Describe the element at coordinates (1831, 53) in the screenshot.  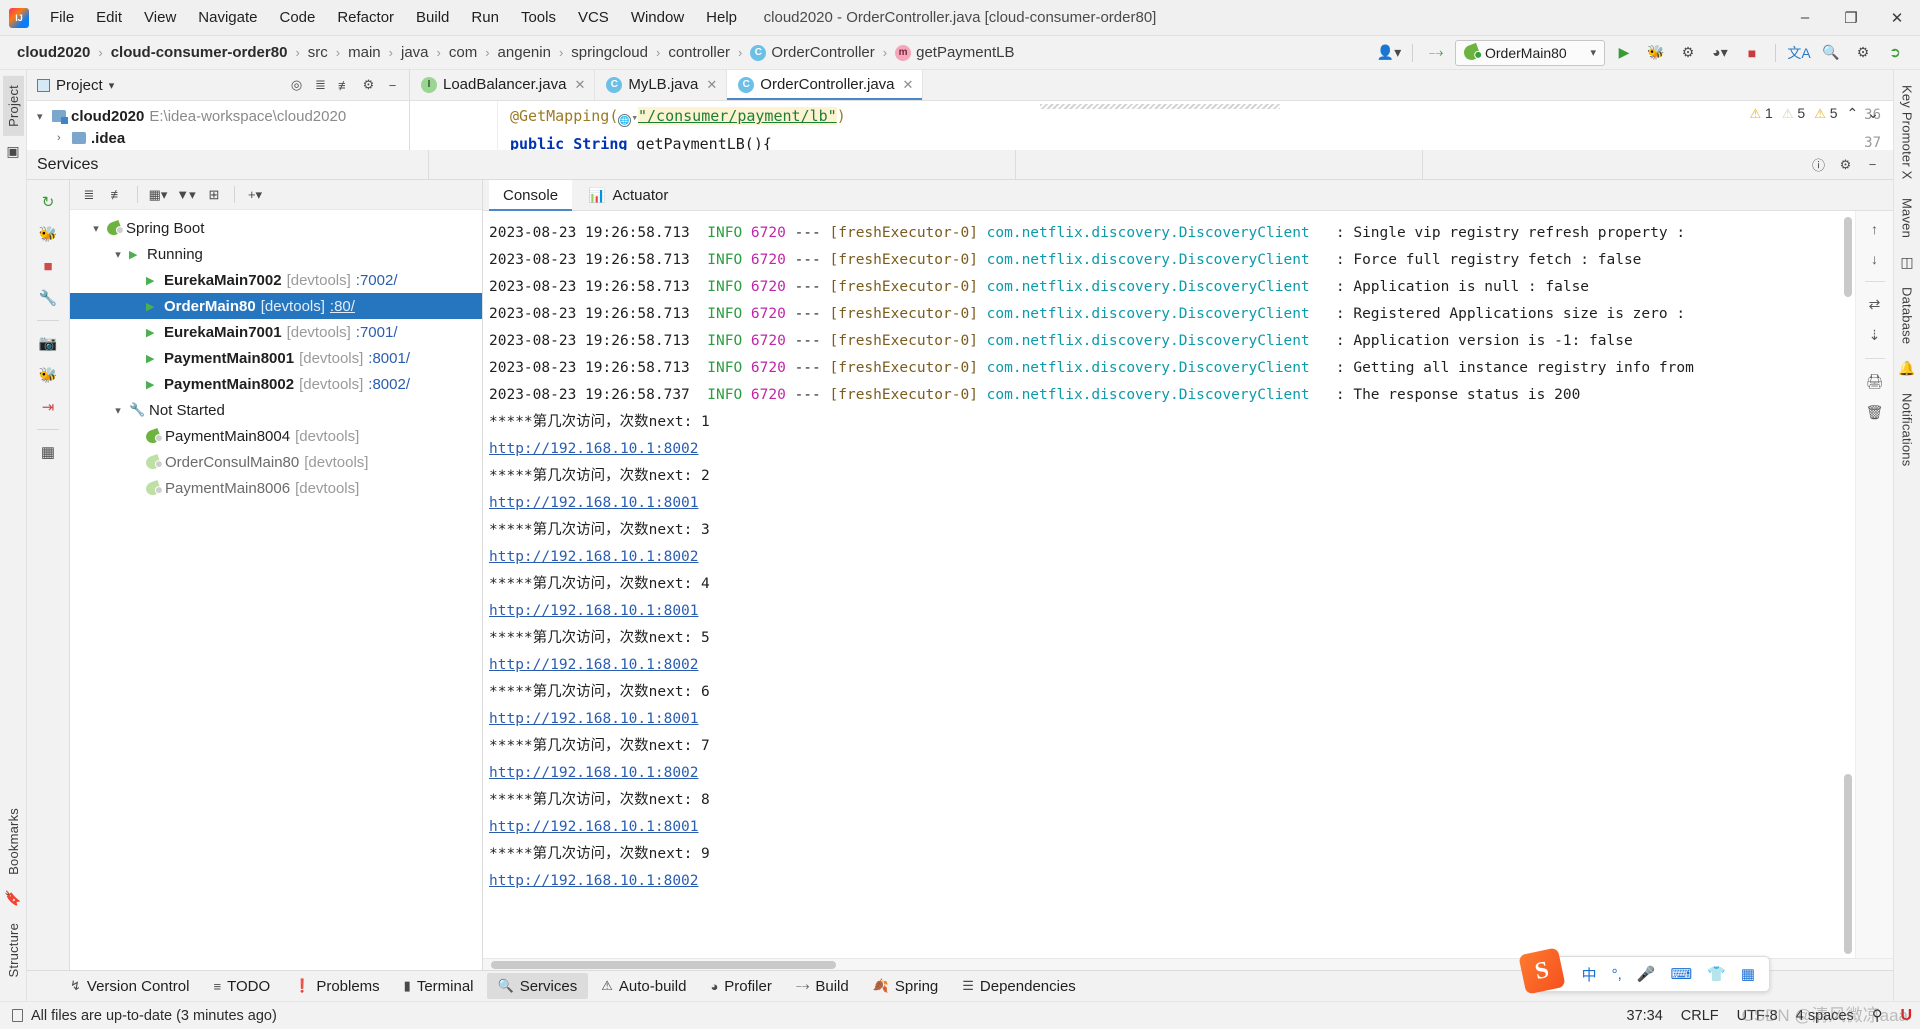
I see `search-icon: 🔍` at that location.